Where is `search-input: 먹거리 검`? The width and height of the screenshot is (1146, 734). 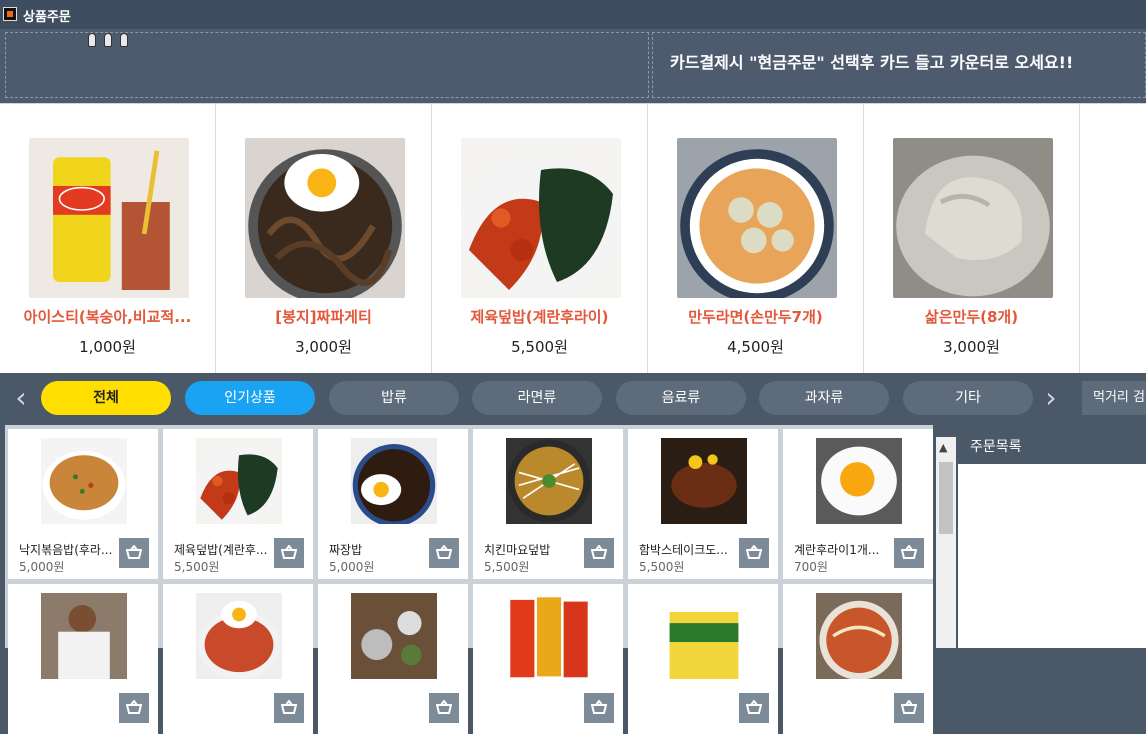
search-input: 먹거리 검 is located at coordinates (1114, 398).